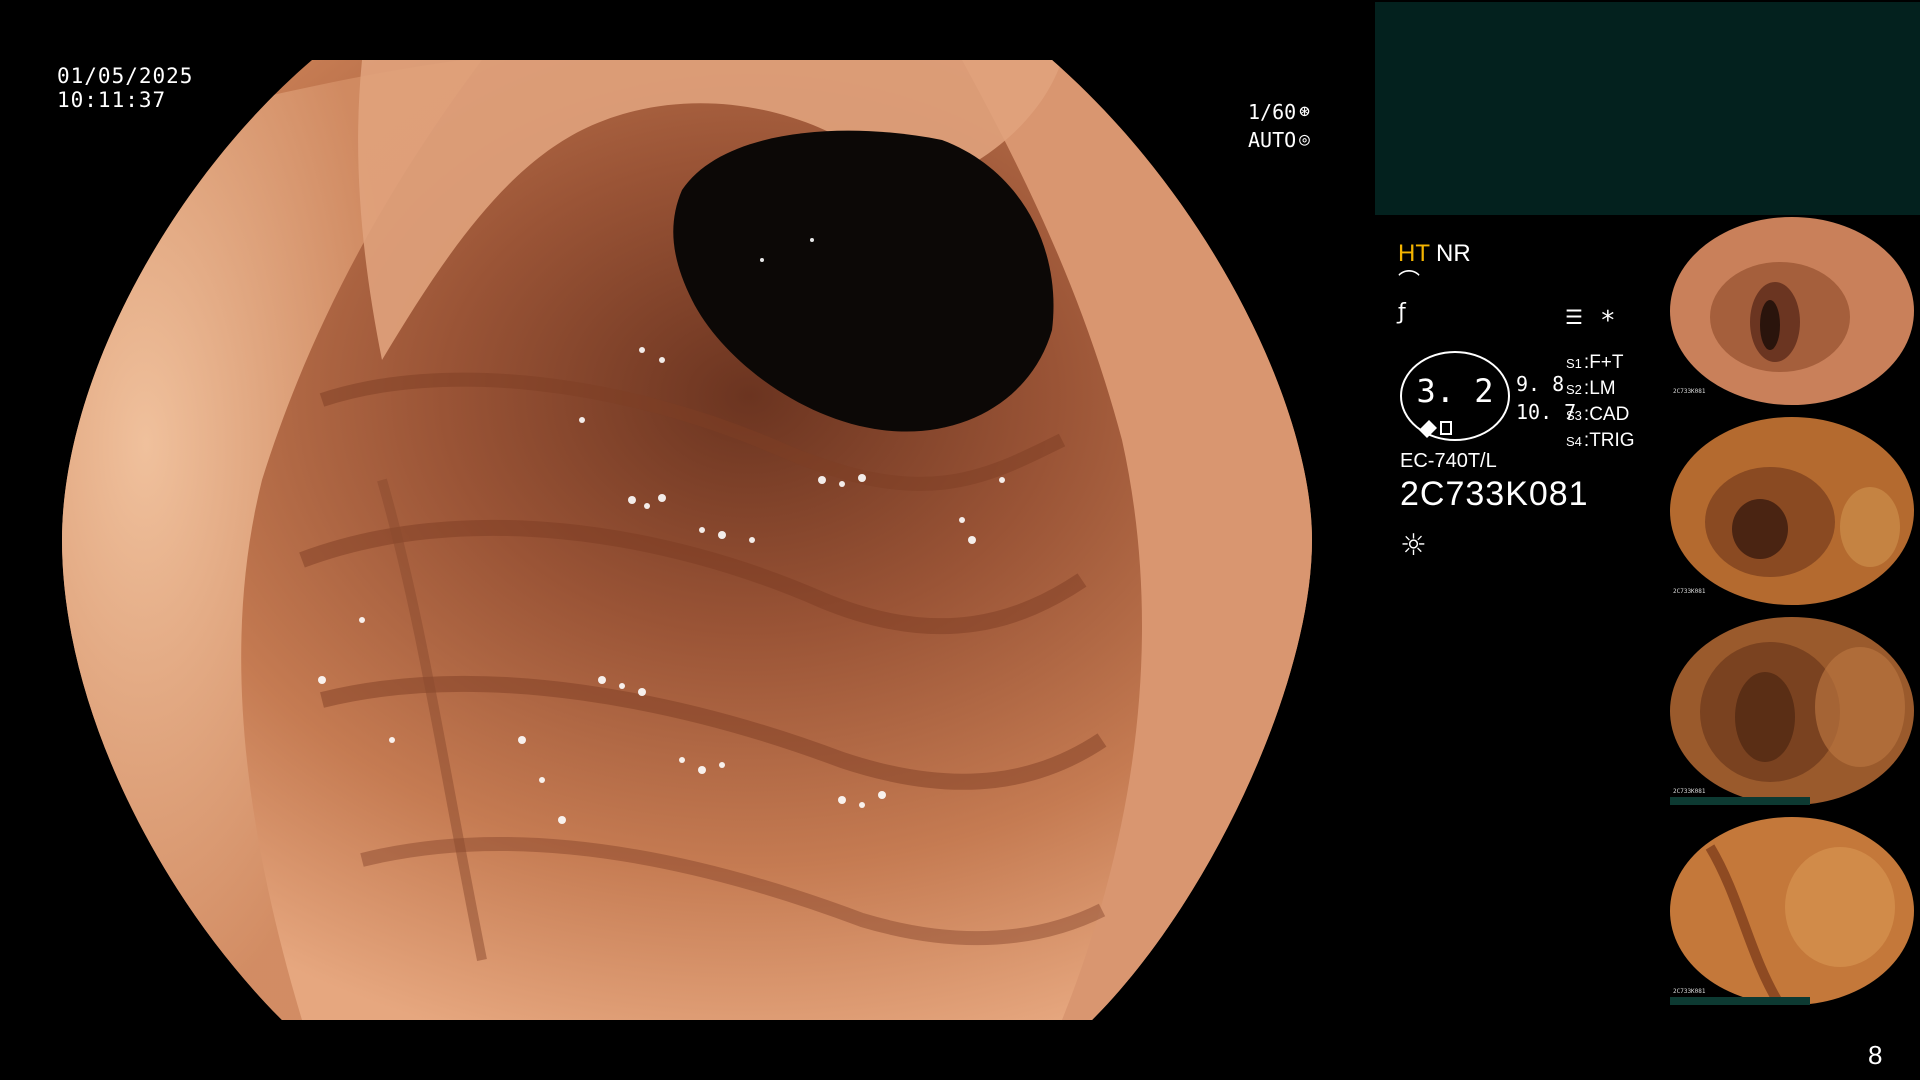 This screenshot has height=1080, width=1920. I want to click on dial-value: 3. 2, so click(1455, 391).